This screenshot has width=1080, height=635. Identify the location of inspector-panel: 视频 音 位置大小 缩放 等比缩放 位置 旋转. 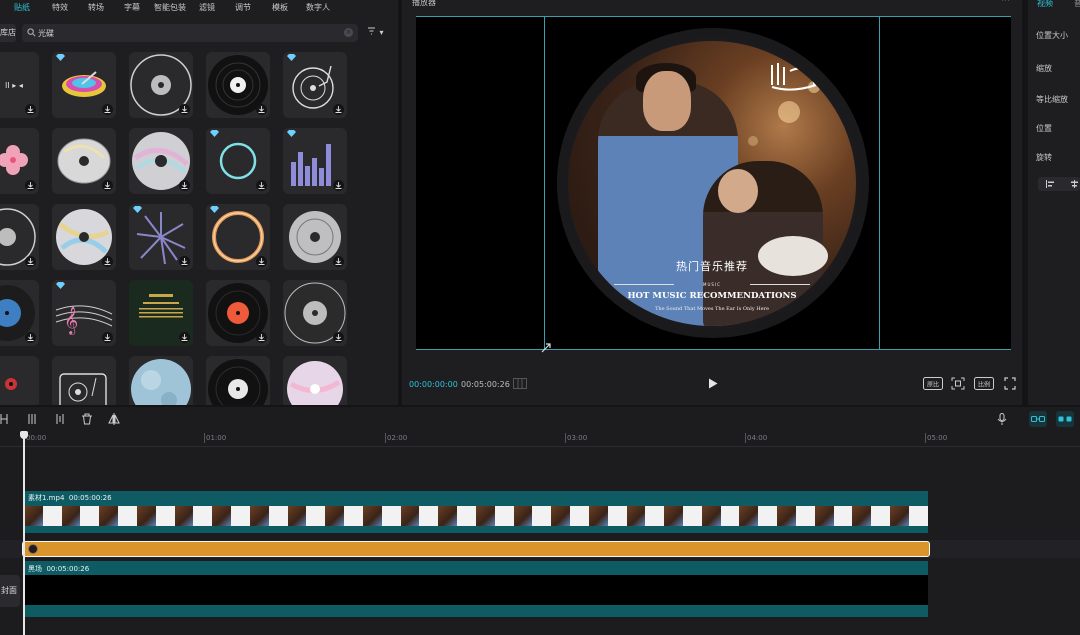
(1054, 202).